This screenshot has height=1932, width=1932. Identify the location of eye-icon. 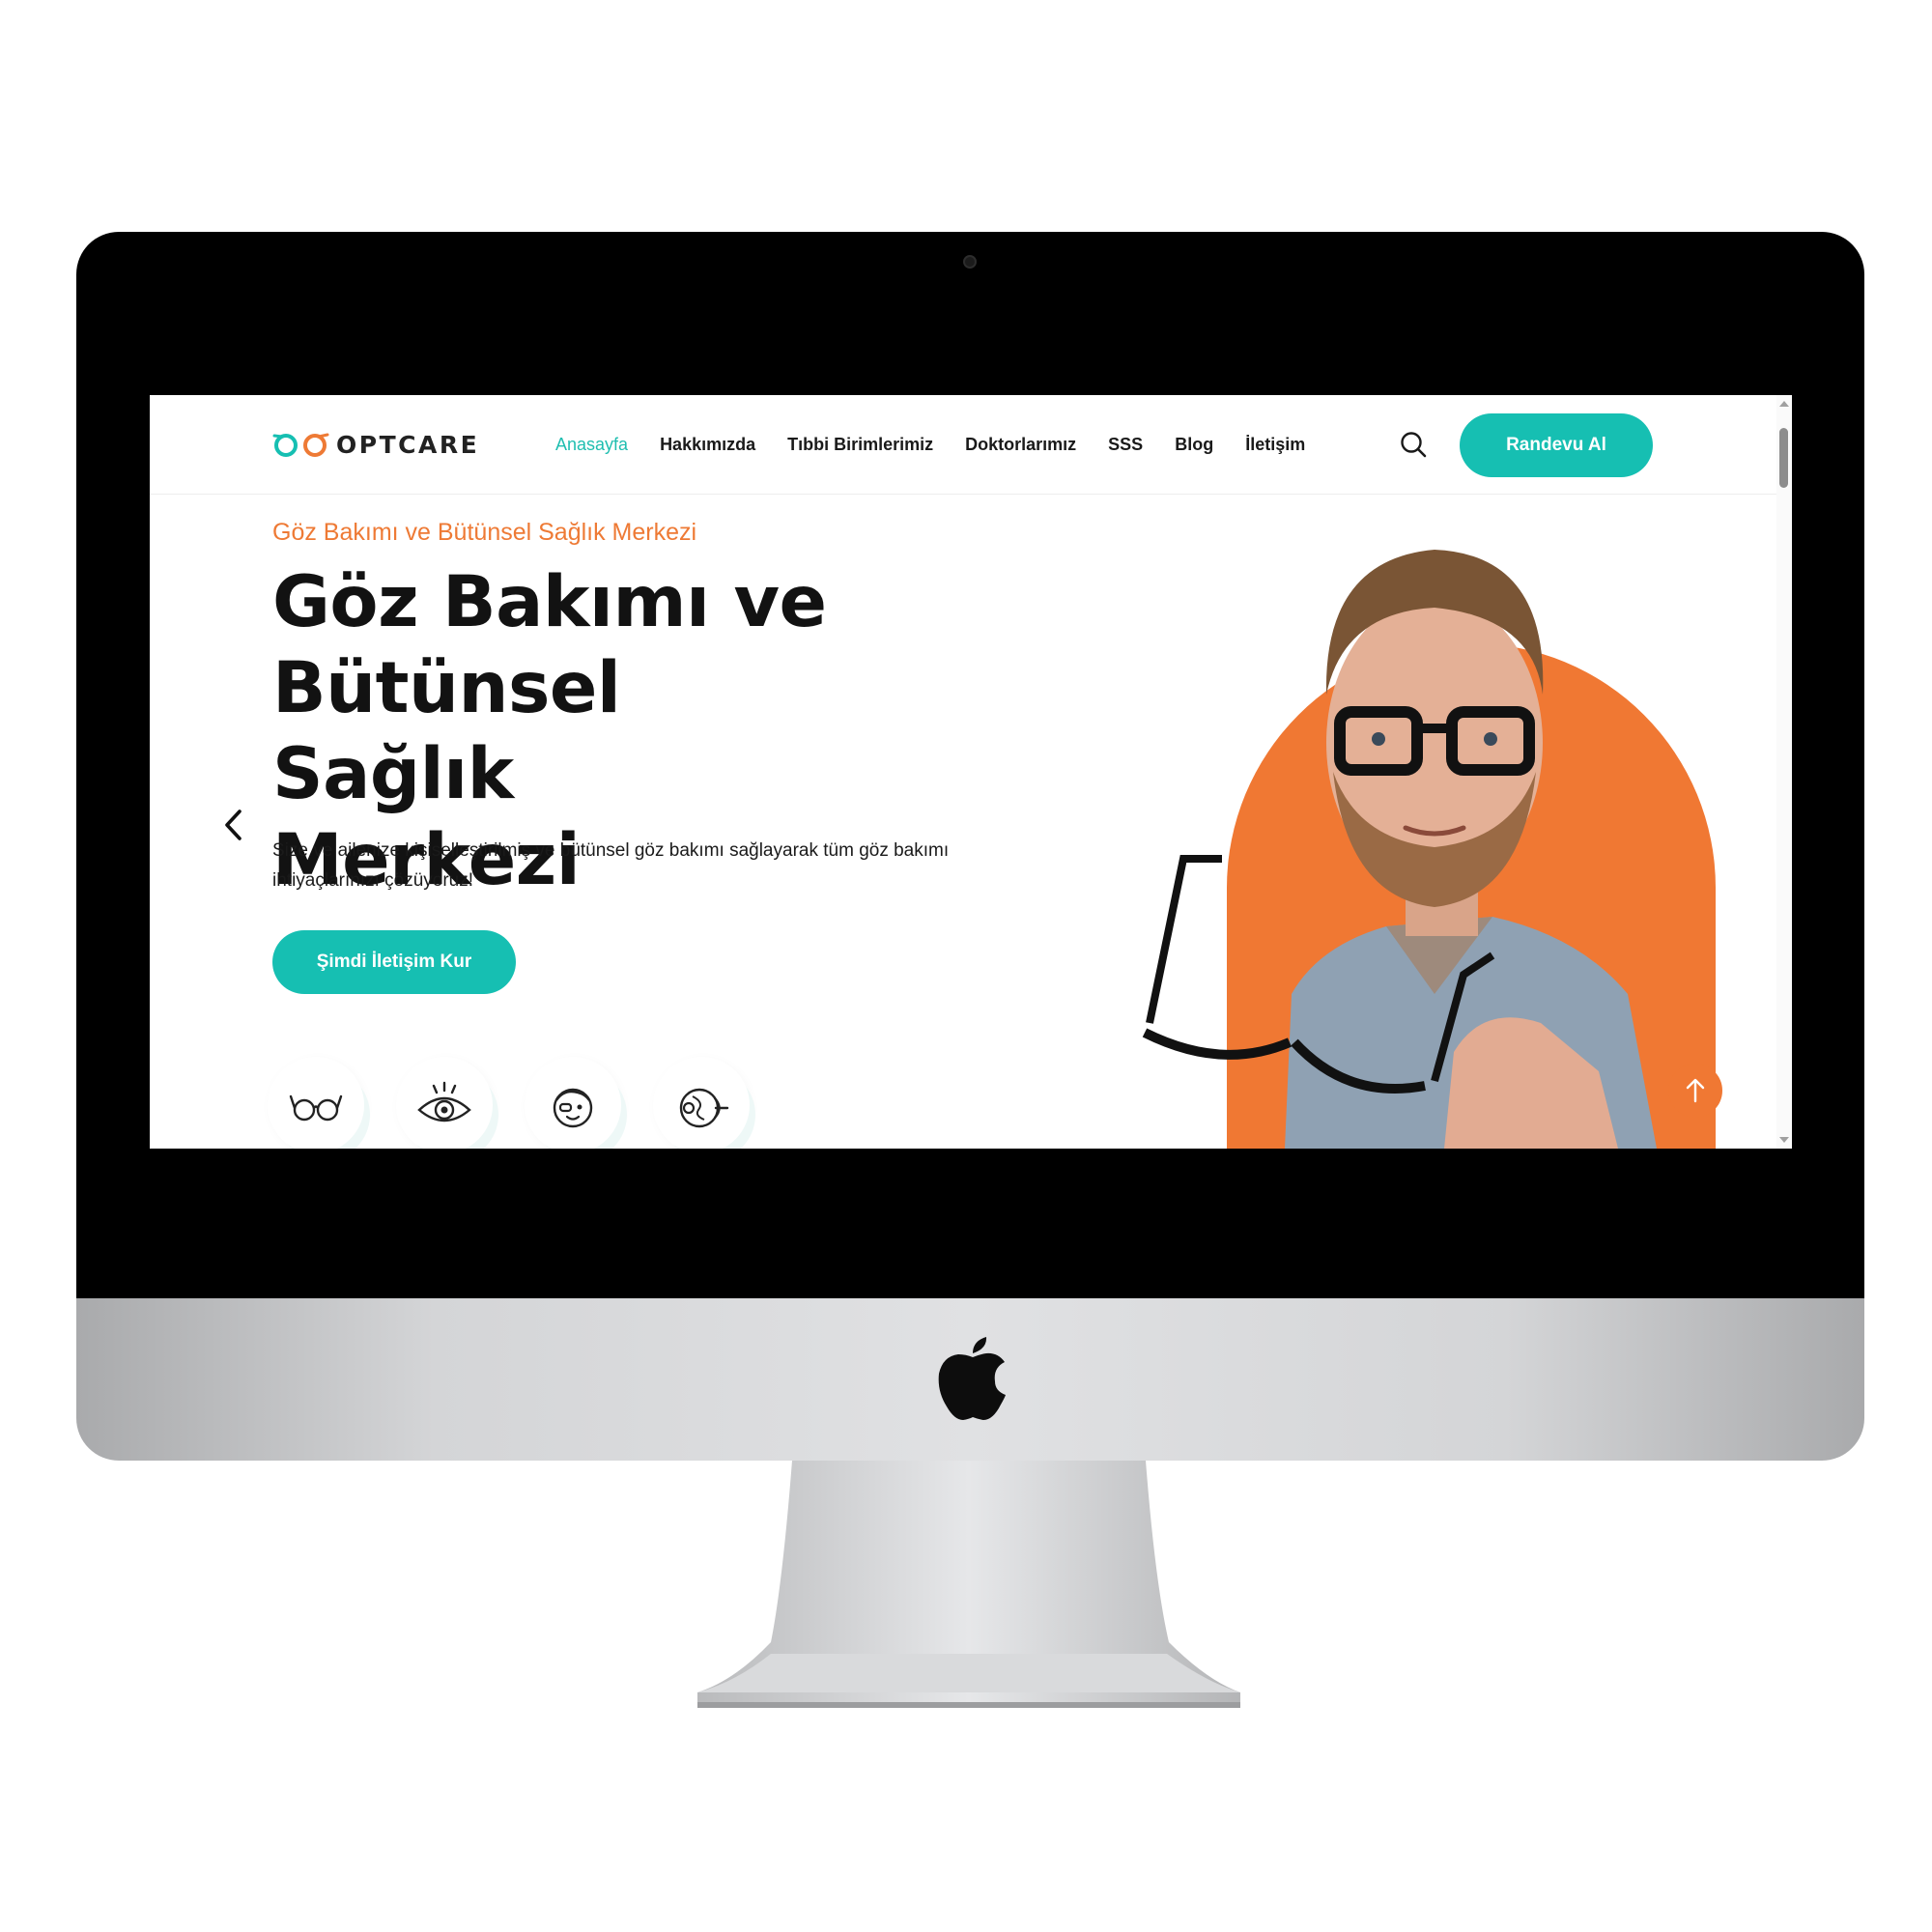
(444, 1101).